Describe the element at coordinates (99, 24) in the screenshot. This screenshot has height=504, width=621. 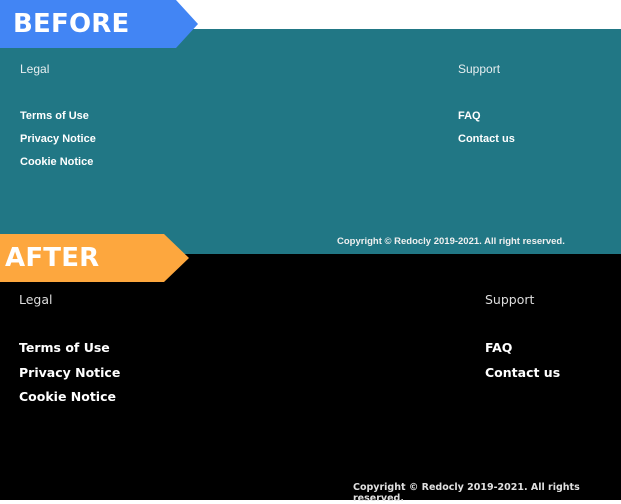
I see `before-label-banner: BEFORE` at that location.